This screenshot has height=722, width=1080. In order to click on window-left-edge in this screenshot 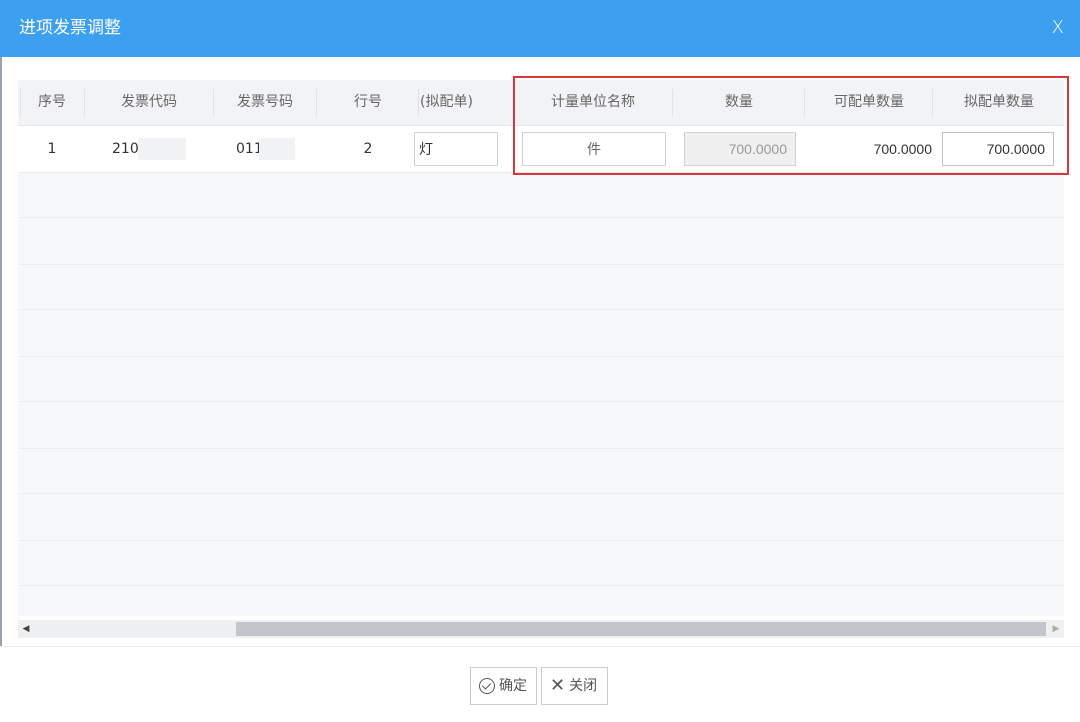, I will do `click(1, 389)`.